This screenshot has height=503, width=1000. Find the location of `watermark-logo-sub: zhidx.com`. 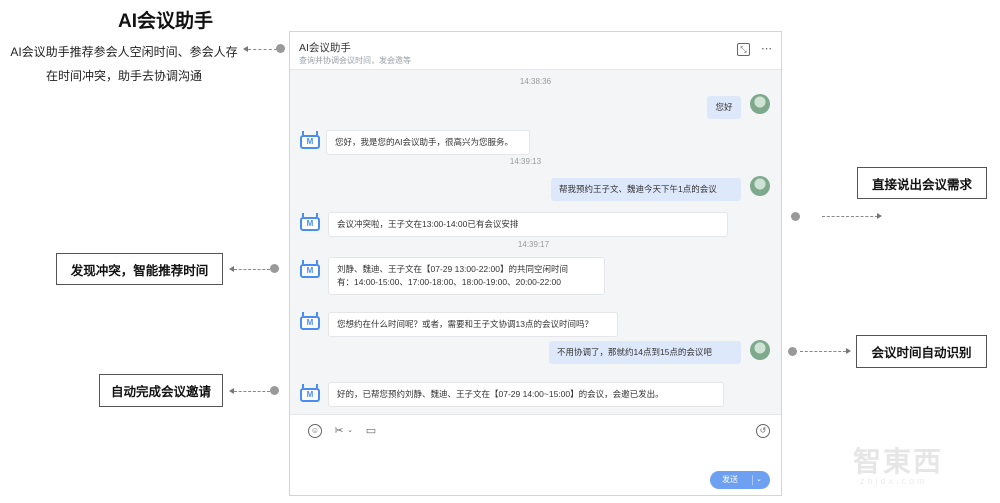

watermark-logo-sub: zhidx.com is located at coordinates (894, 481).